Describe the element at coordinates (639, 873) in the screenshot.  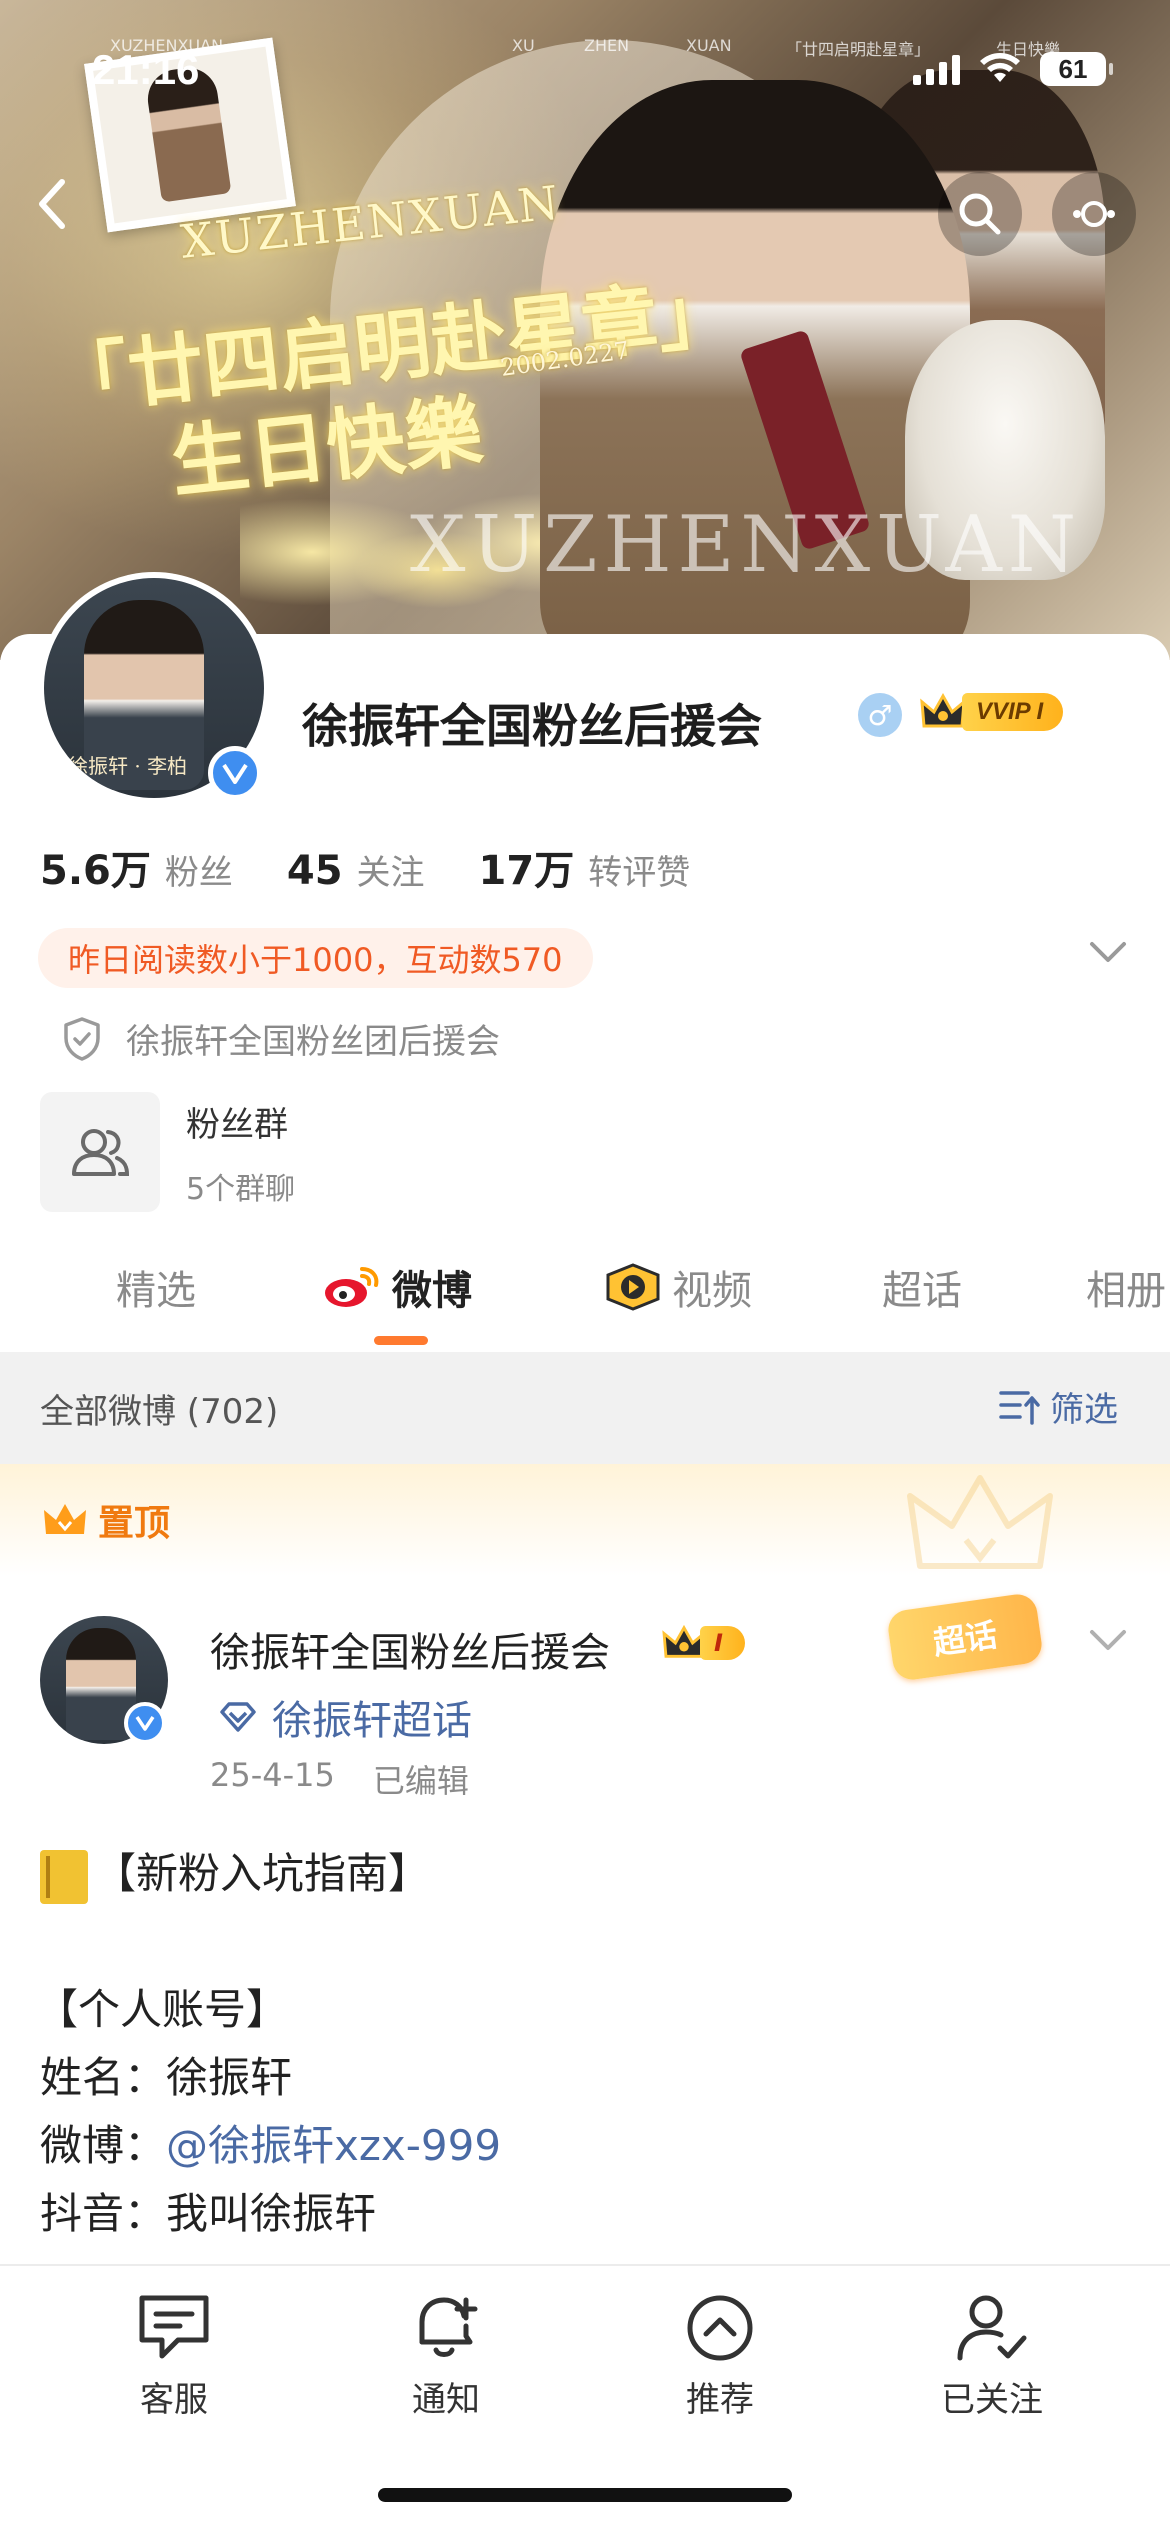
I see `stat-label: 转评赞` at that location.